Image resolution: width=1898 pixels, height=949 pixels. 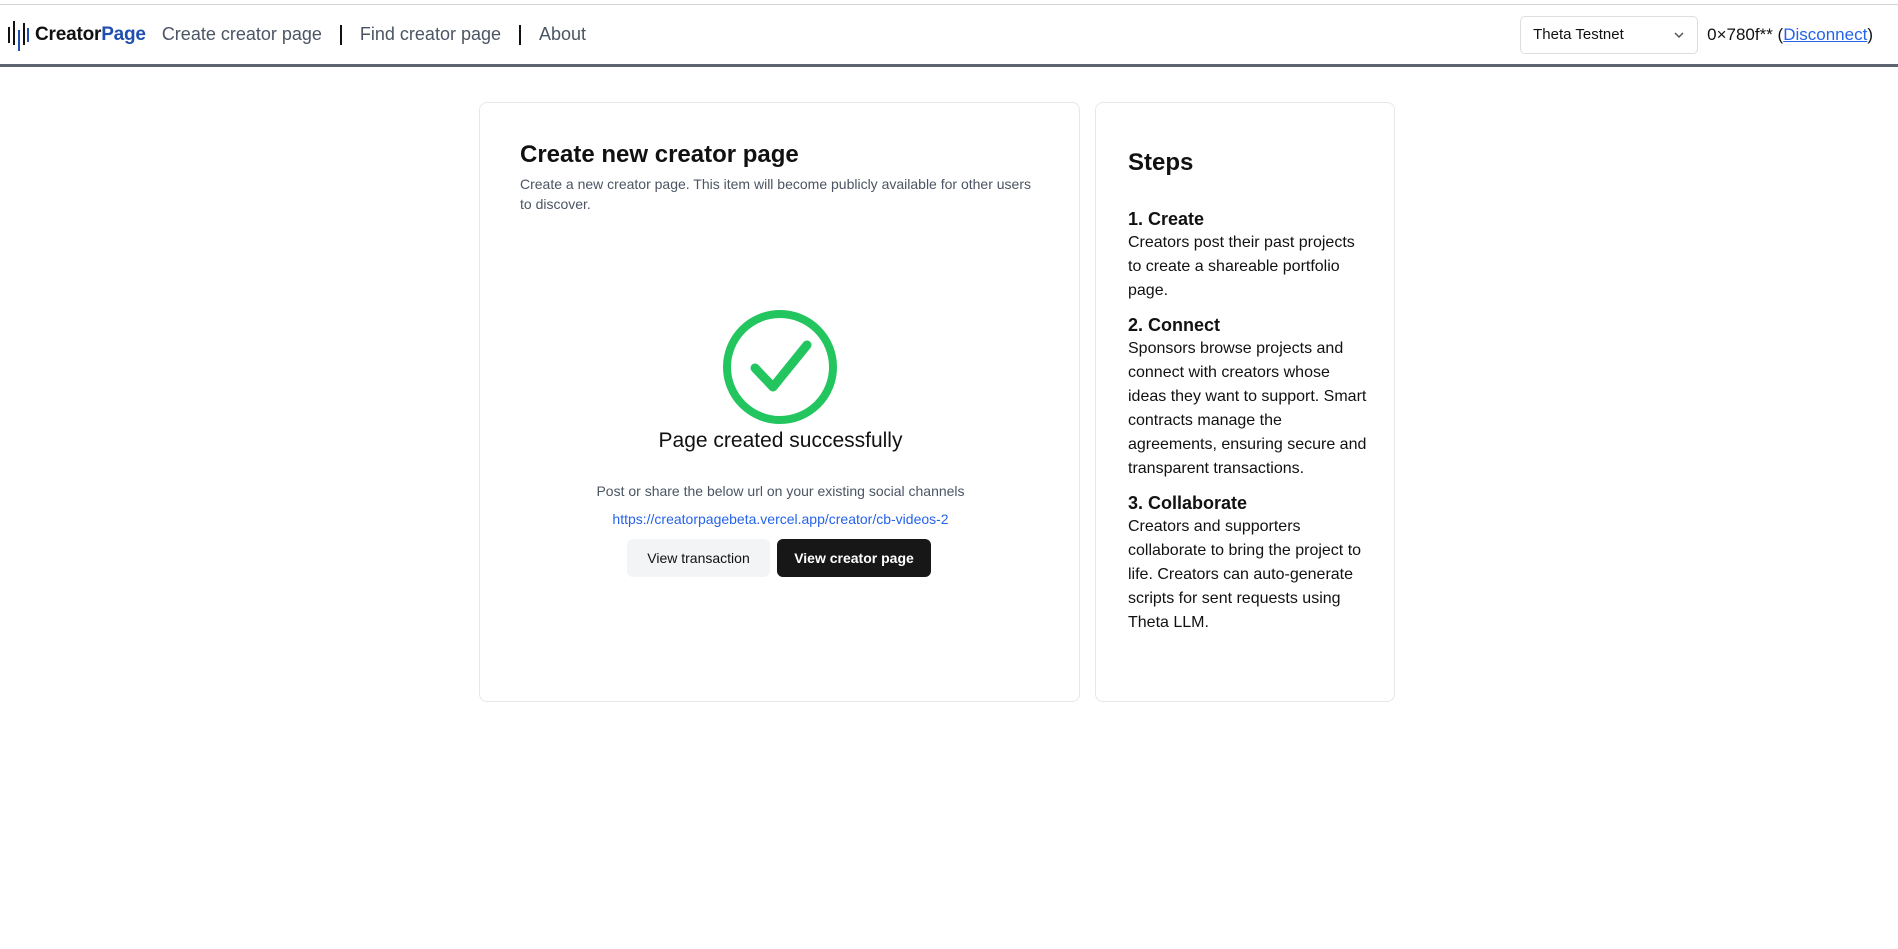 I want to click on step-heading: 2. Connect, so click(x=1174, y=325).